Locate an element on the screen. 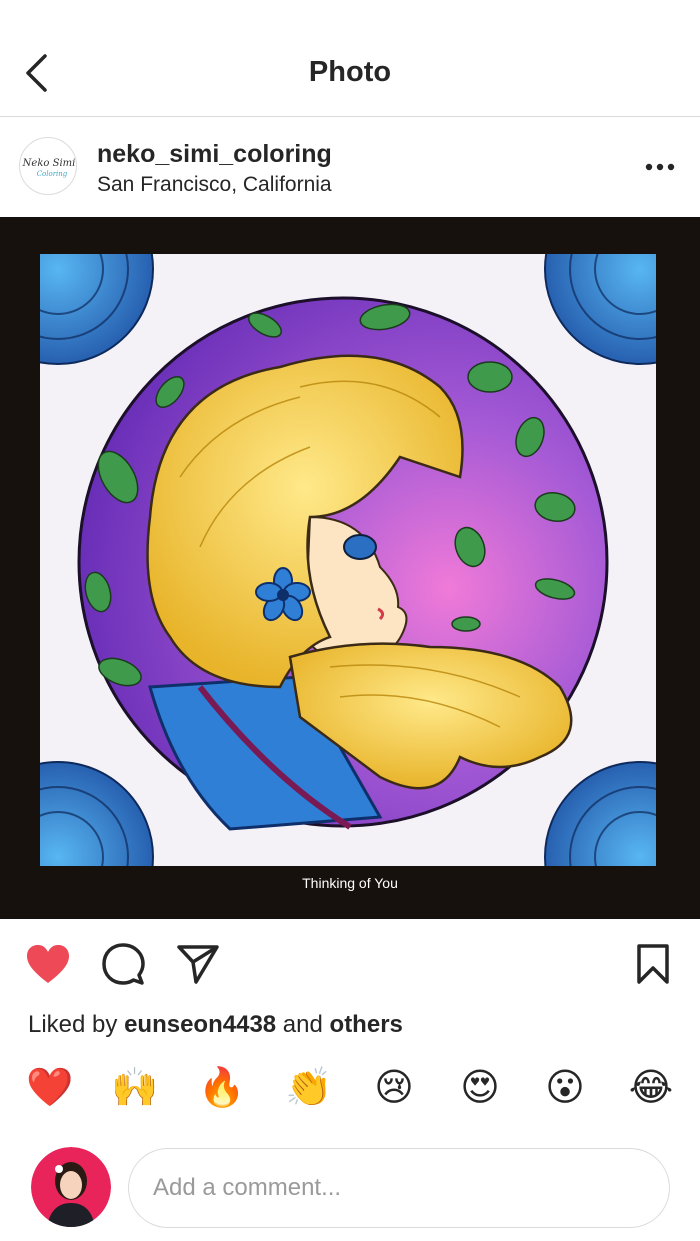 This screenshot has height=1241, width=700. avatar-logo-image: Neko Simi Coloring is located at coordinates (49, 168).